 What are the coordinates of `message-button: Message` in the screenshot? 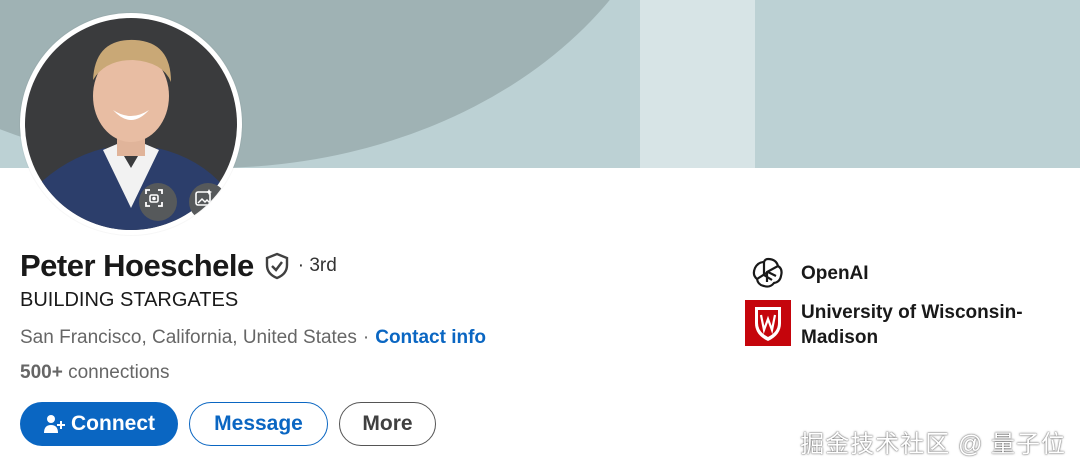 It's located at (258, 424).